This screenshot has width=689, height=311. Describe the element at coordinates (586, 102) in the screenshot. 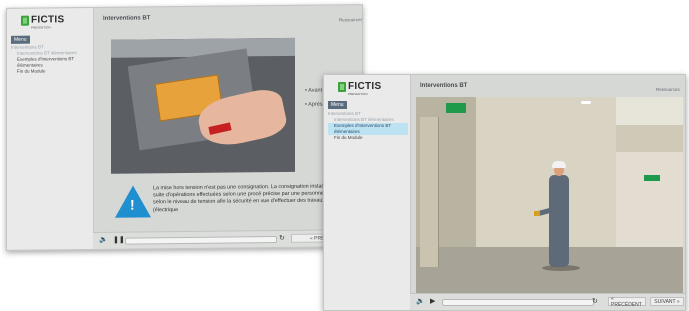

I see `ceiling-lamp-icon` at that location.